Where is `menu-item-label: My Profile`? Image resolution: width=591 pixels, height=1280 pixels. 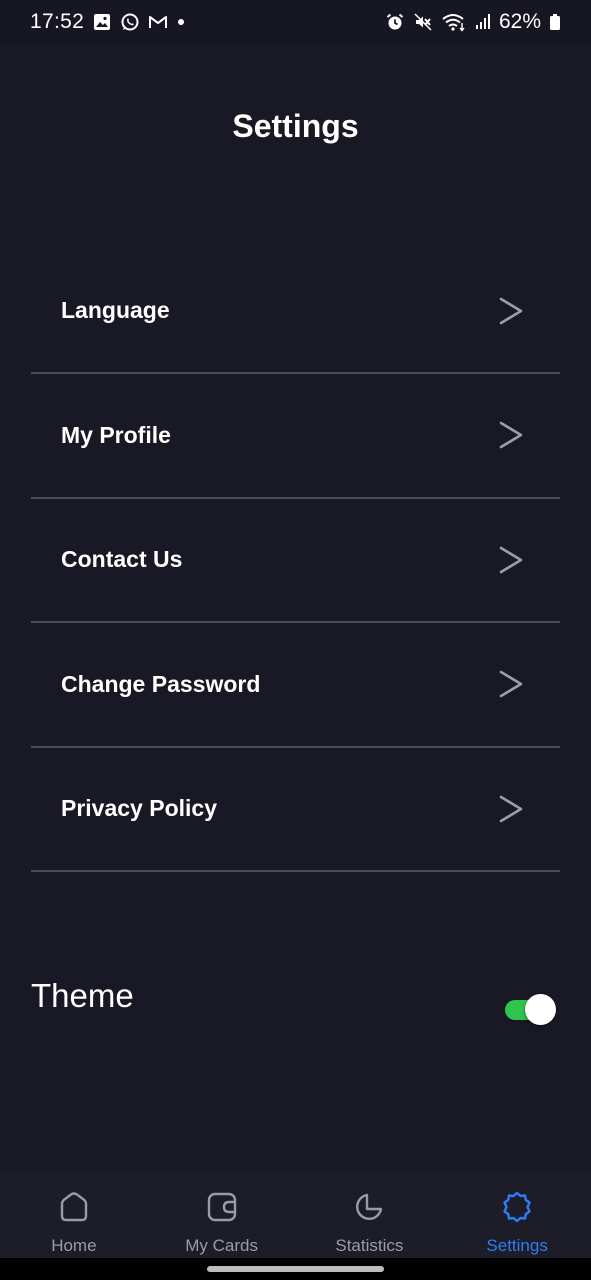 menu-item-label: My Profile is located at coordinates (116, 434).